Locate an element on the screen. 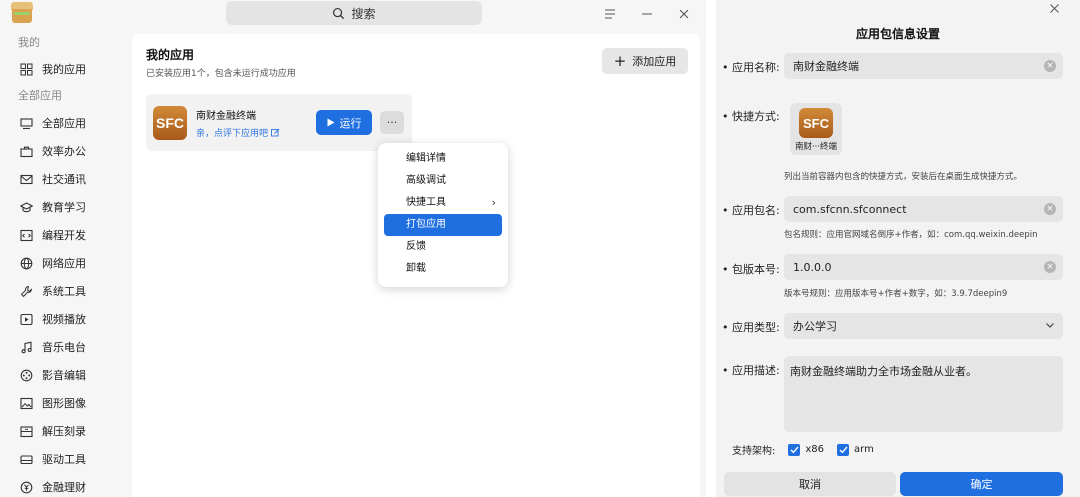 The image size is (1080, 497). sidebar-item-label: 社交通讯 is located at coordinates (64, 179).